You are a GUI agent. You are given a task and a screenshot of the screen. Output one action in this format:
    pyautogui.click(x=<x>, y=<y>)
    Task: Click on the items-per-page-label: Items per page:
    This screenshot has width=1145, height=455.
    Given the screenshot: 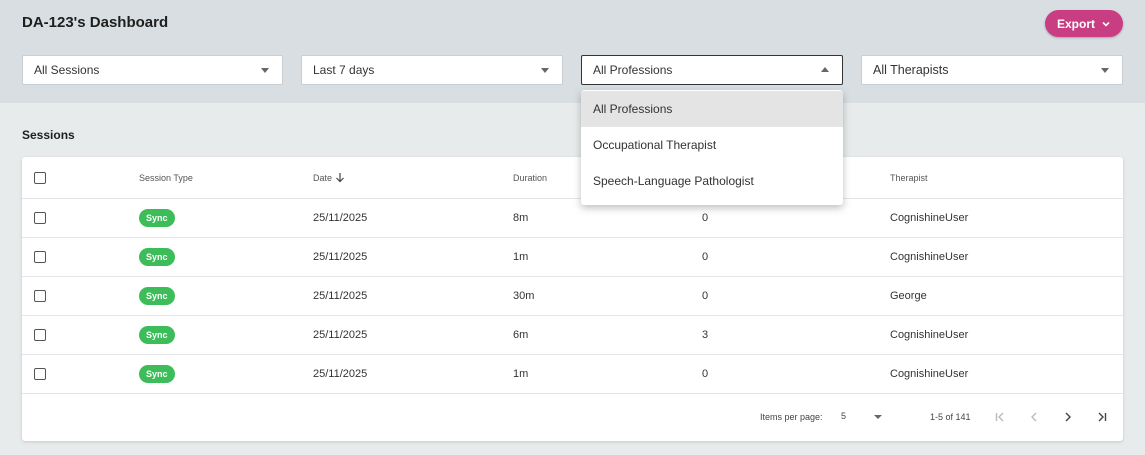 What is the action you would take?
    pyautogui.click(x=791, y=417)
    